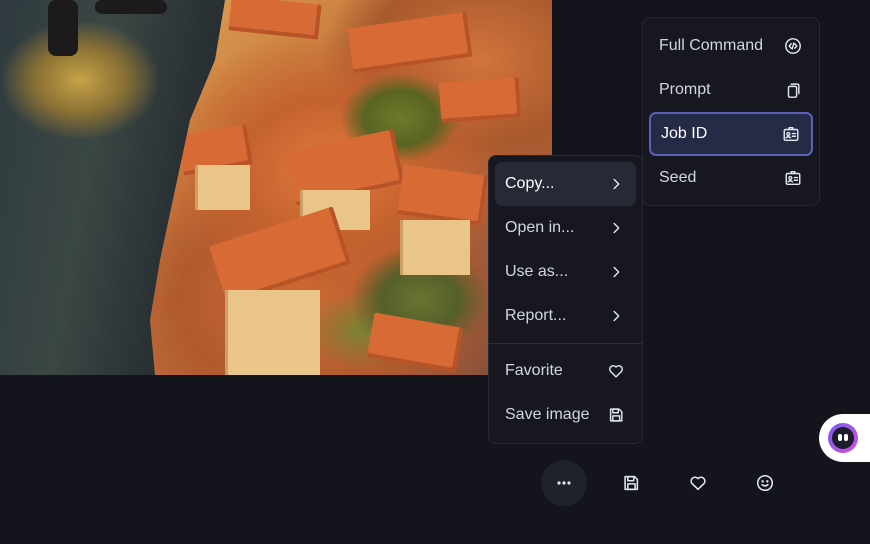 The height and width of the screenshot is (544, 870). I want to click on assistant-face, so click(843, 438).